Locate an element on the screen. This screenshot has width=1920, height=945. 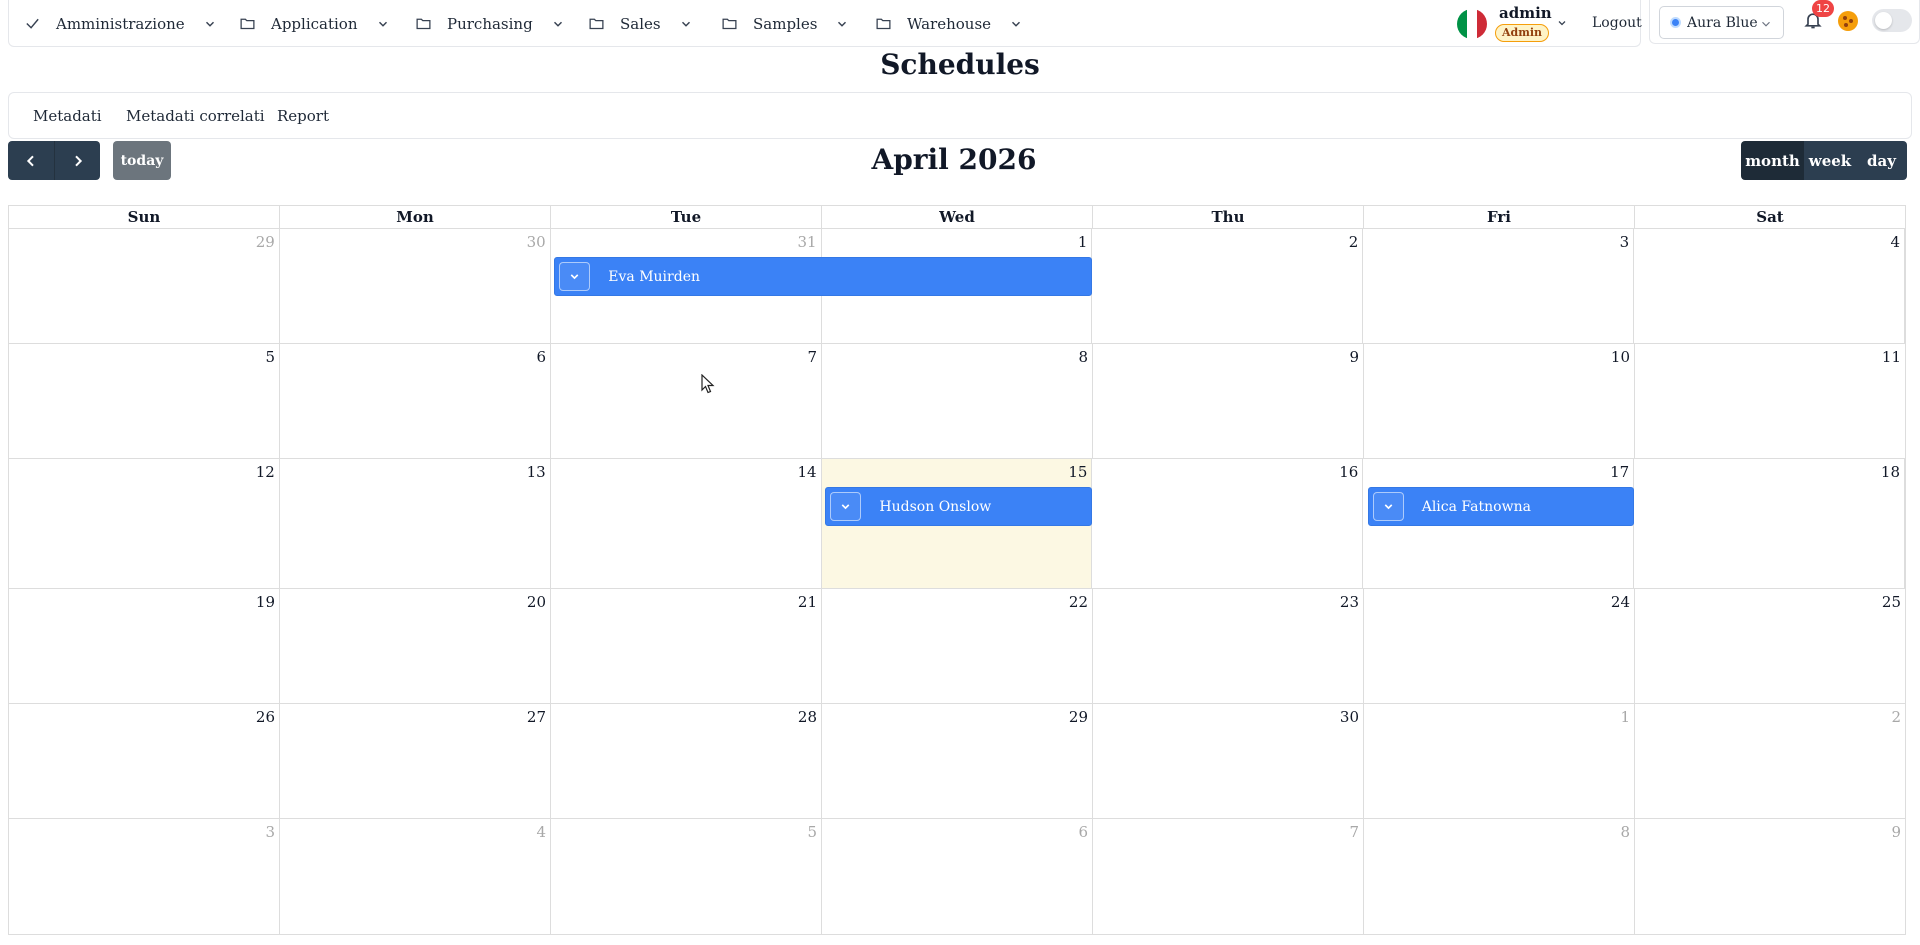
day-cell: 12 is located at coordinates (144, 523).